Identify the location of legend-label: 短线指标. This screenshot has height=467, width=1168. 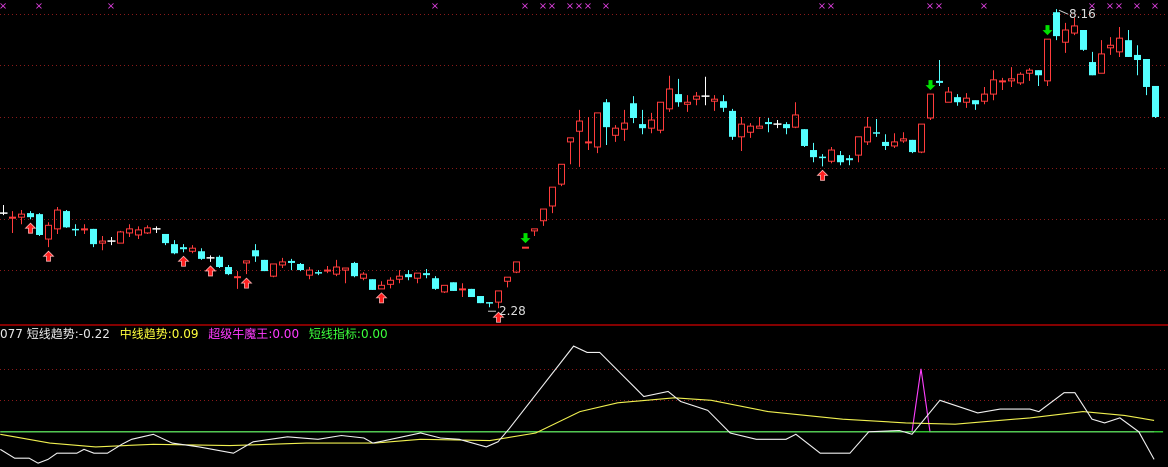
(335, 334).